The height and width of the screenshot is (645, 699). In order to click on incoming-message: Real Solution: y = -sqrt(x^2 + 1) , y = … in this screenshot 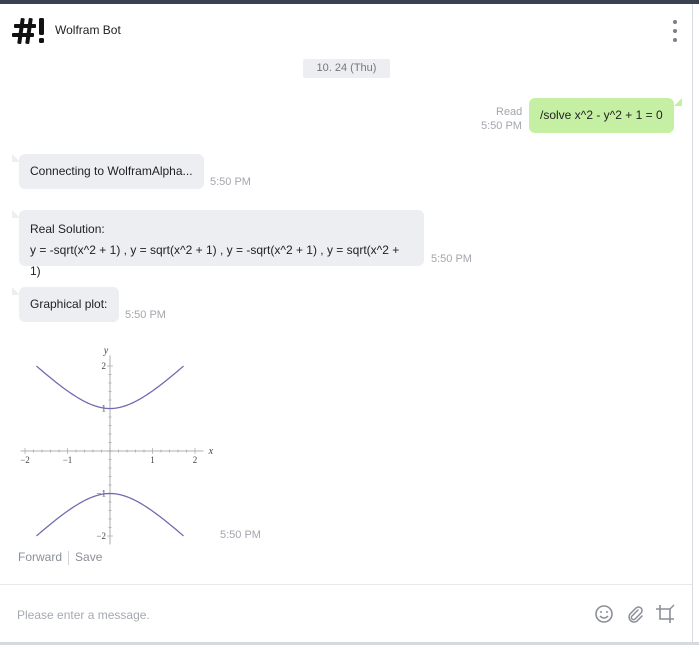, I will do `click(221, 244)`.